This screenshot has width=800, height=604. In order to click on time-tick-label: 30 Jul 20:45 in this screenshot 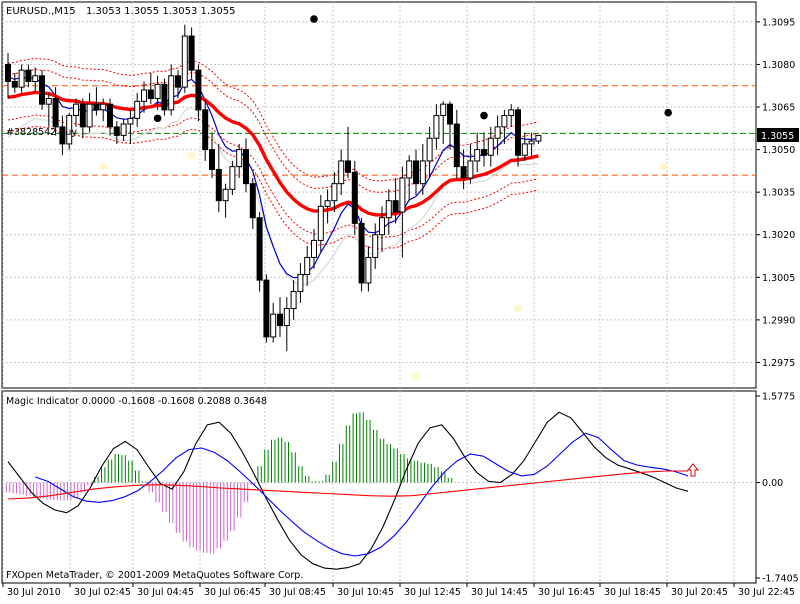, I will do `click(699, 592)`.